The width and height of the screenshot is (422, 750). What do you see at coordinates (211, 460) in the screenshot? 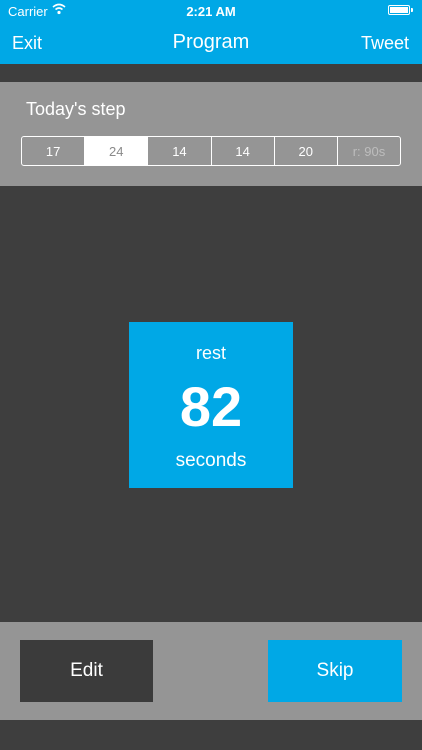
I see `rest-unit: seconds` at bounding box center [211, 460].